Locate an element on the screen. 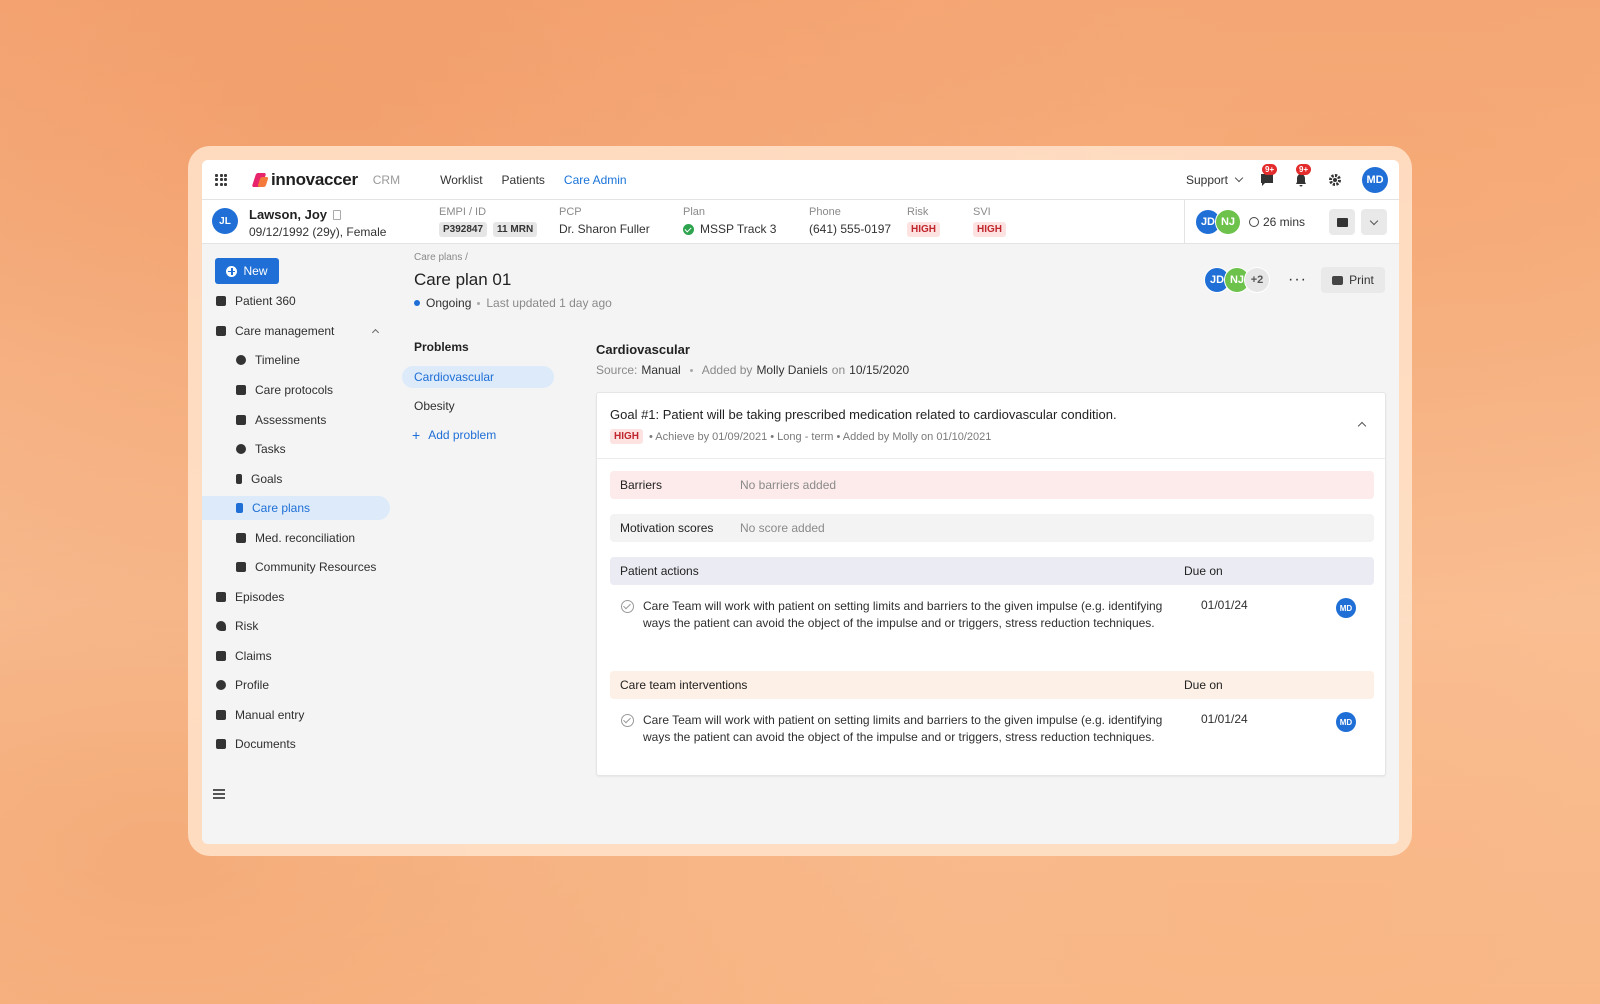  note-icon is located at coordinates (337, 215).